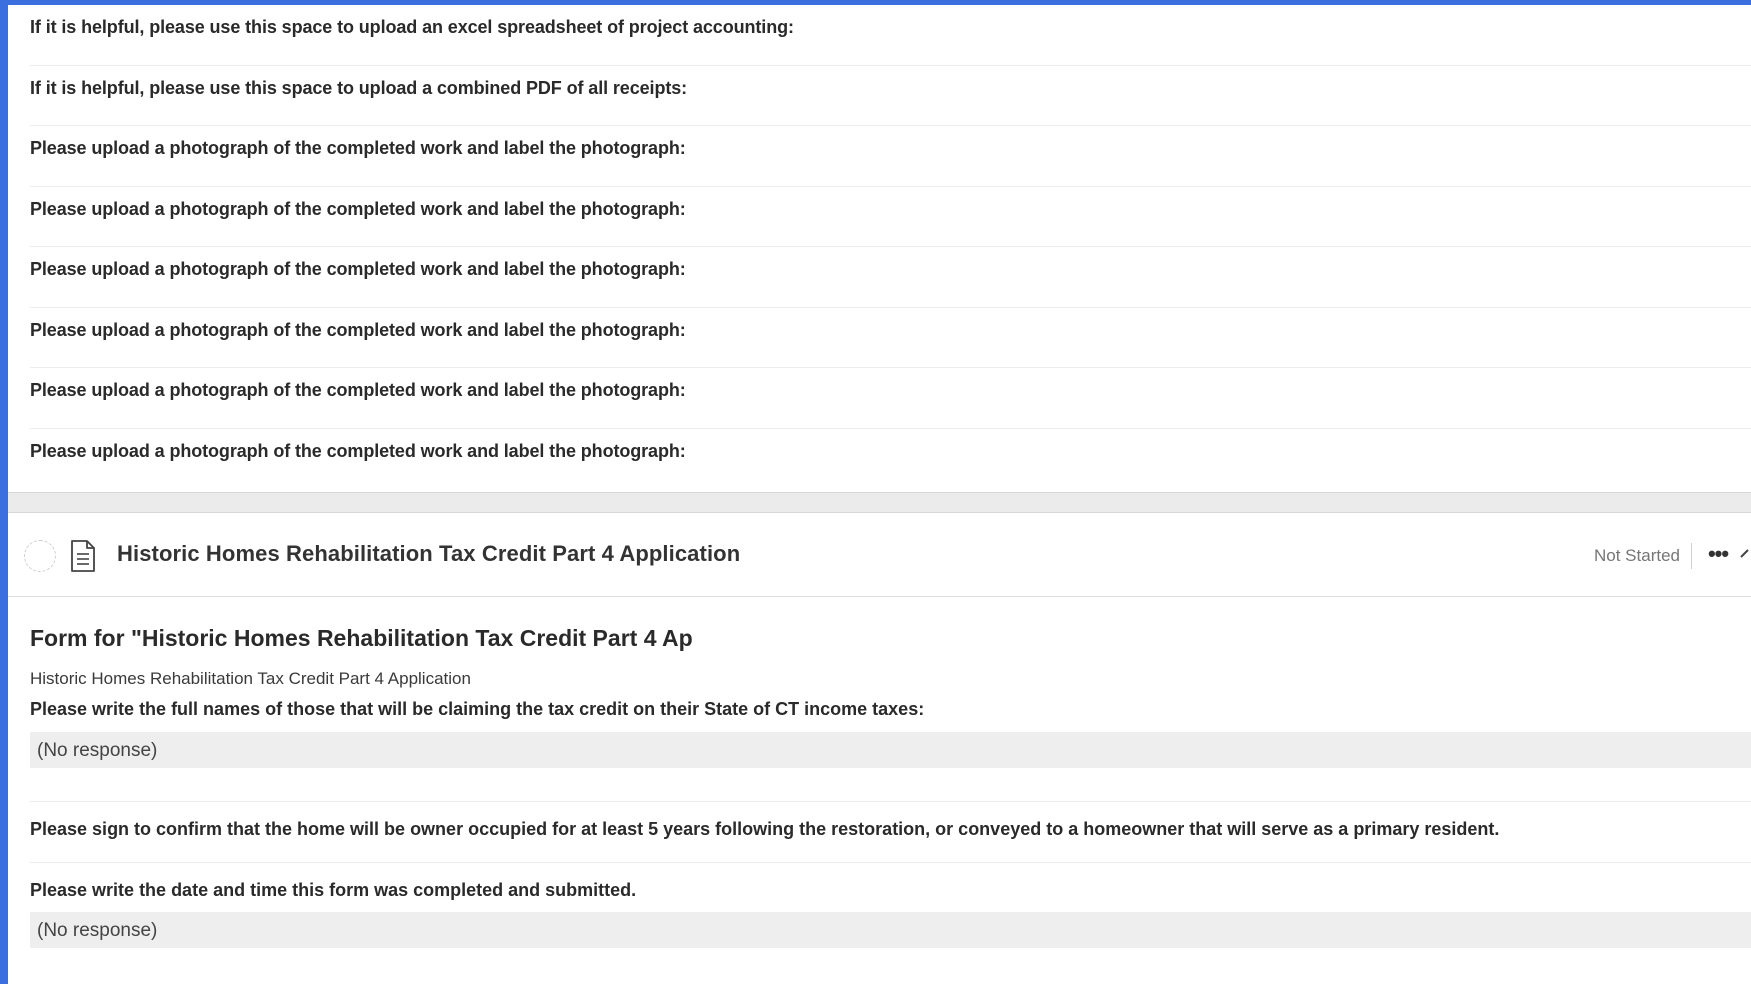 Image resolution: width=1751 pixels, height=984 pixels. I want to click on claimant-names-response: (No response), so click(890, 750).